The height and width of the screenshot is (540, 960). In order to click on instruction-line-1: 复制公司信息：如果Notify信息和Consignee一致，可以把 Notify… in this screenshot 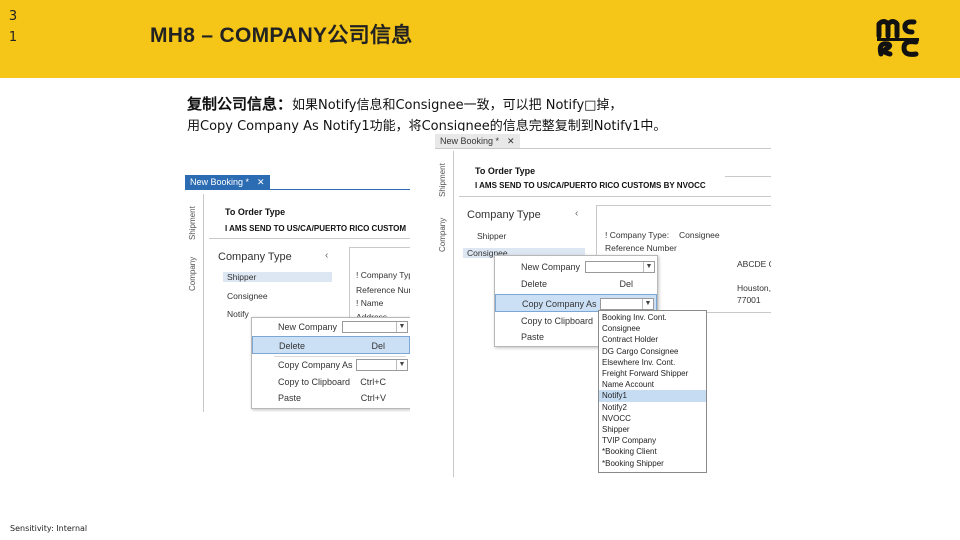, I will do `click(404, 103)`.